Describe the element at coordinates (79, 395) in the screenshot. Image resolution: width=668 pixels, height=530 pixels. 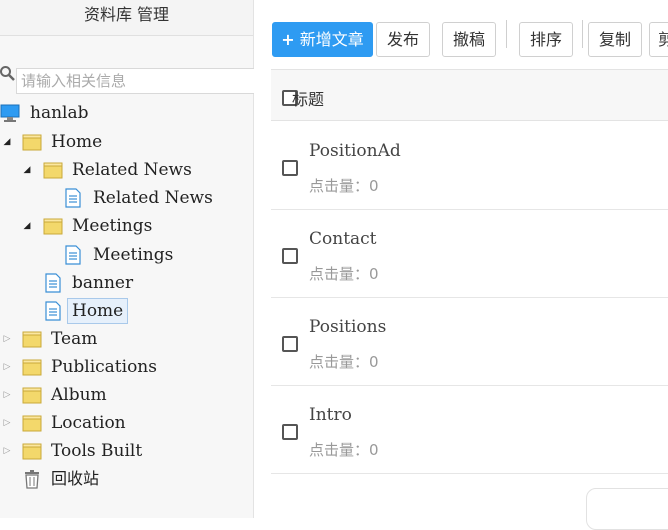
I see `tree-node-label: Album` at that location.